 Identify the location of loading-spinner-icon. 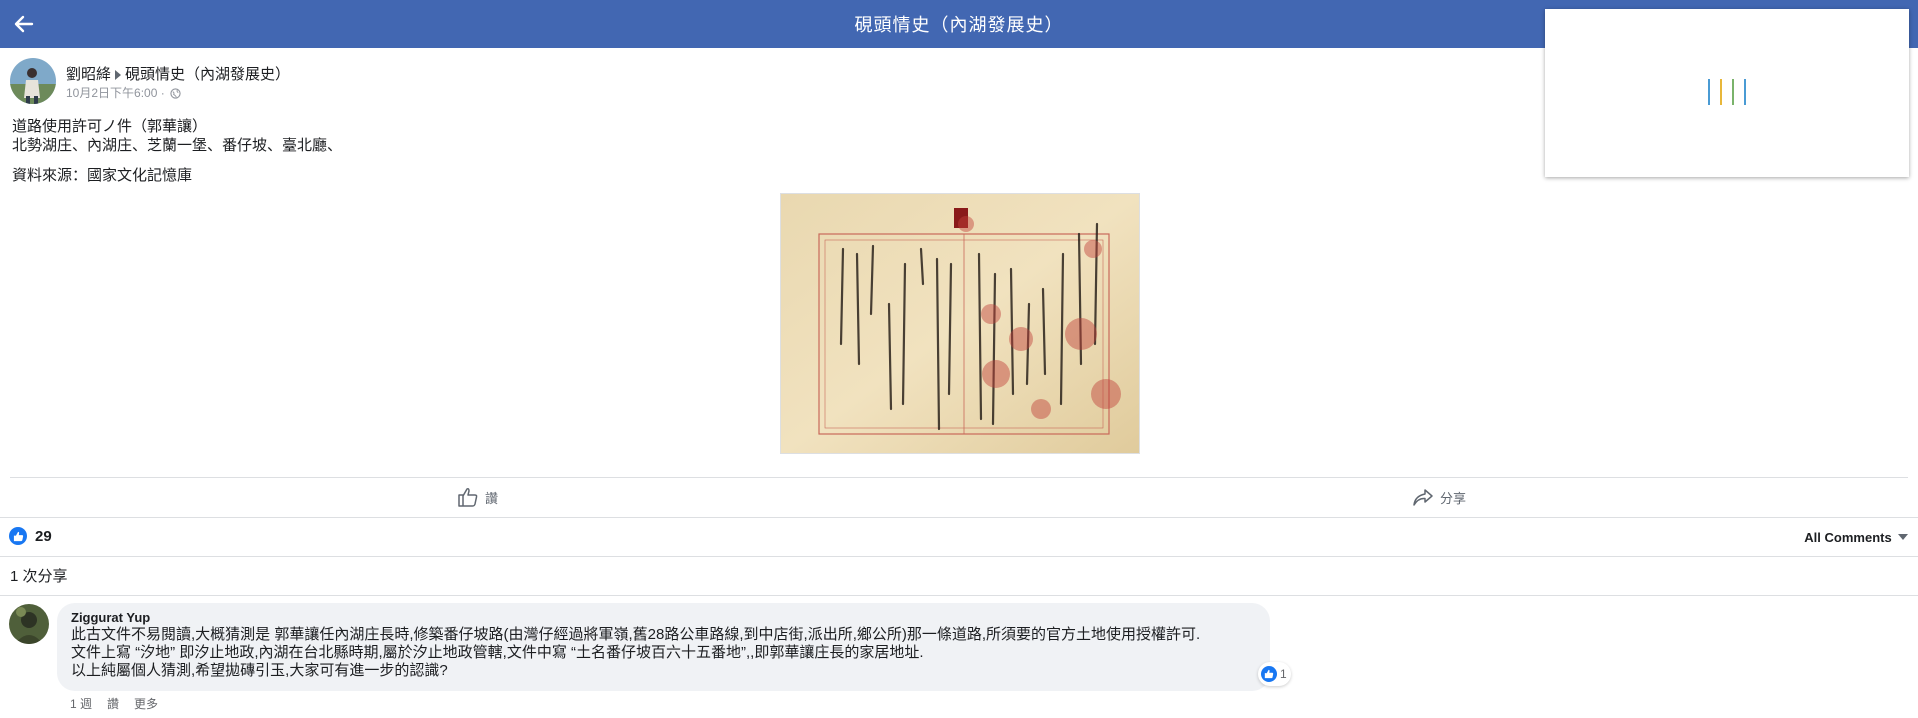
(1727, 92).